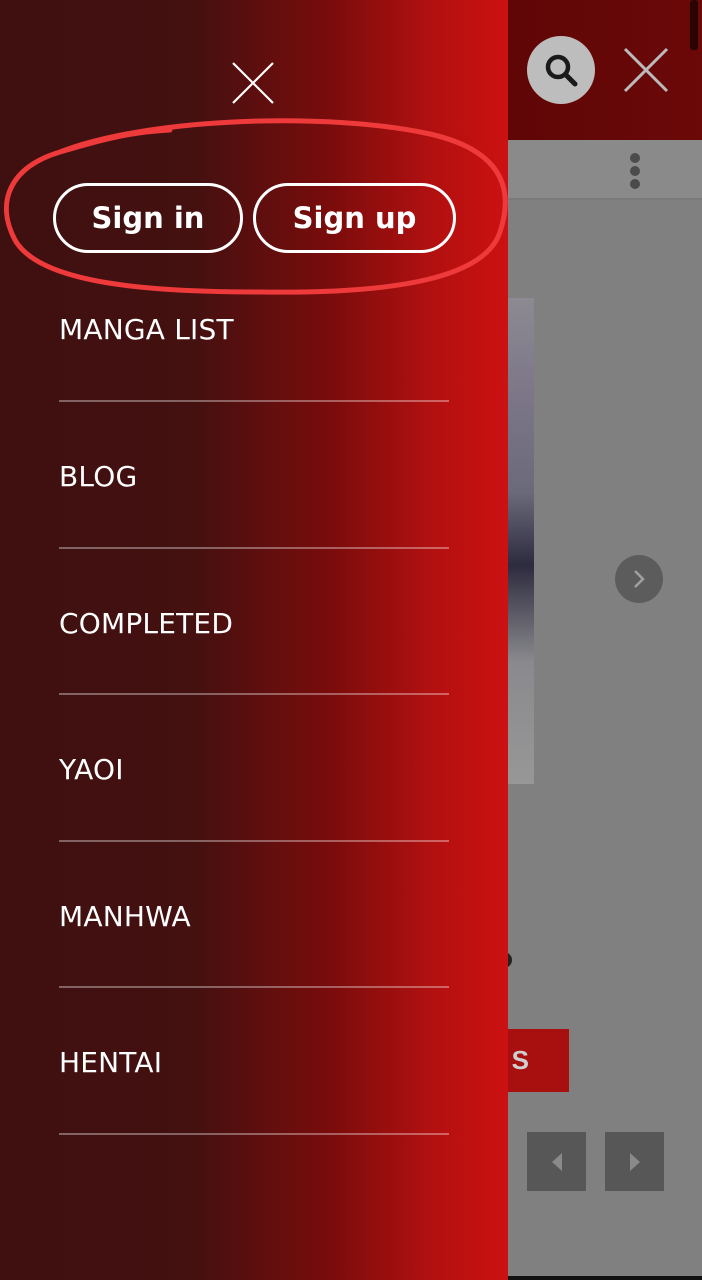 The height and width of the screenshot is (1280, 702). Describe the element at coordinates (635, 172) in the screenshot. I see `kebab-menu-icon` at that location.